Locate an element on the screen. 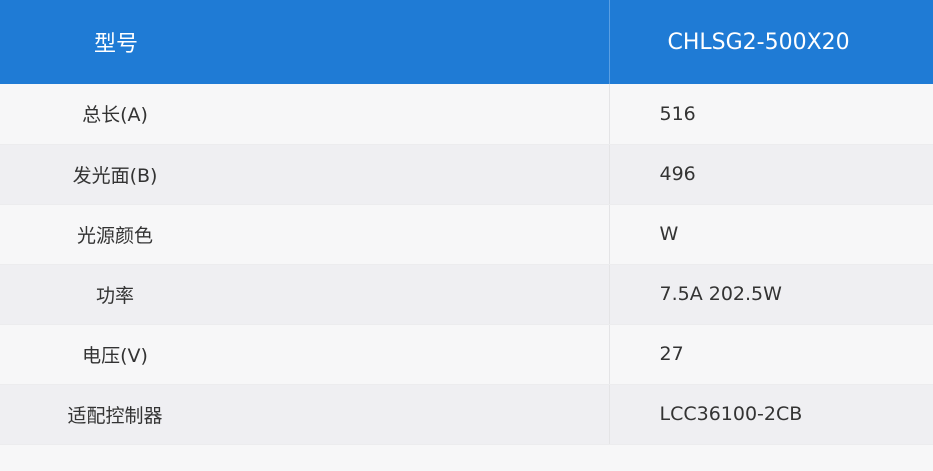 This screenshot has width=933, height=471. row-label: 功率 is located at coordinates (114, 295).